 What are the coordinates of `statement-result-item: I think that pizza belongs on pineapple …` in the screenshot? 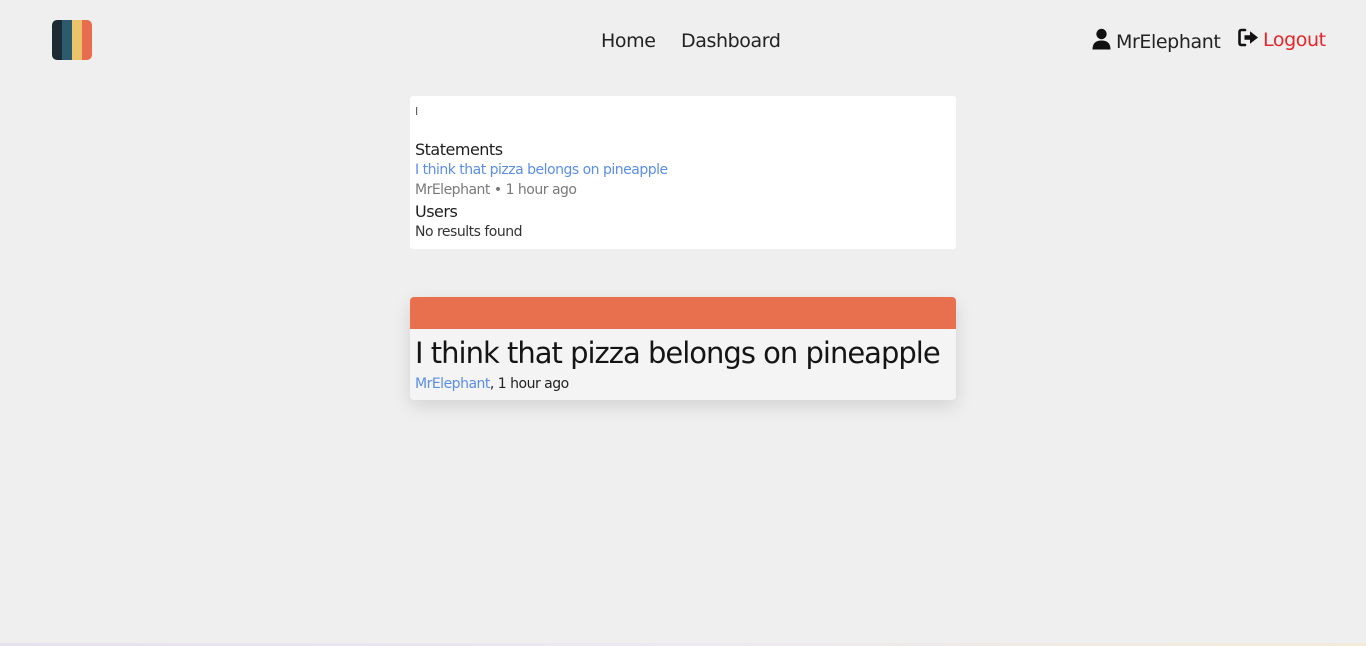 It's located at (683, 180).